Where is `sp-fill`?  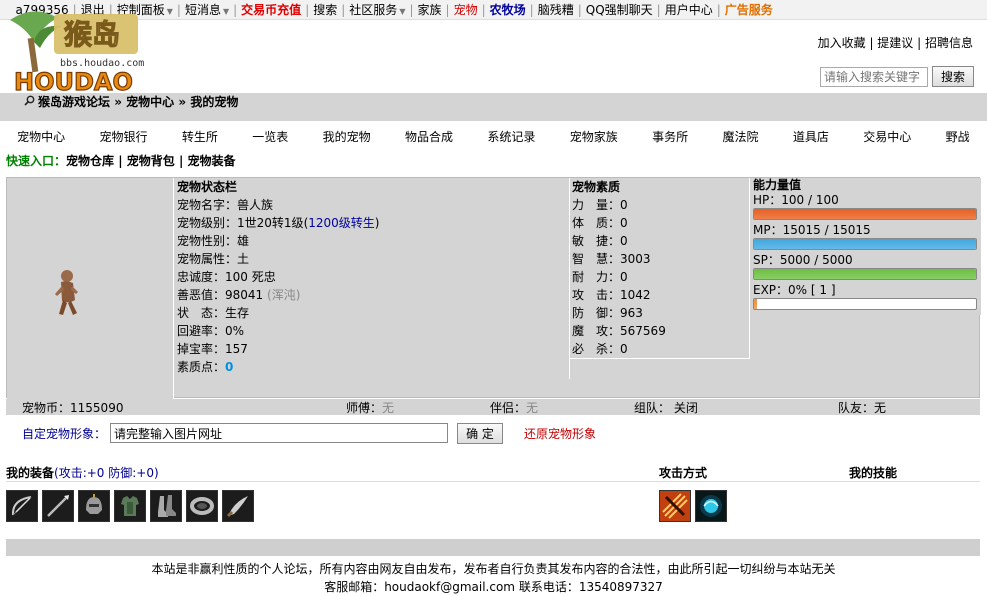 sp-fill is located at coordinates (865, 274).